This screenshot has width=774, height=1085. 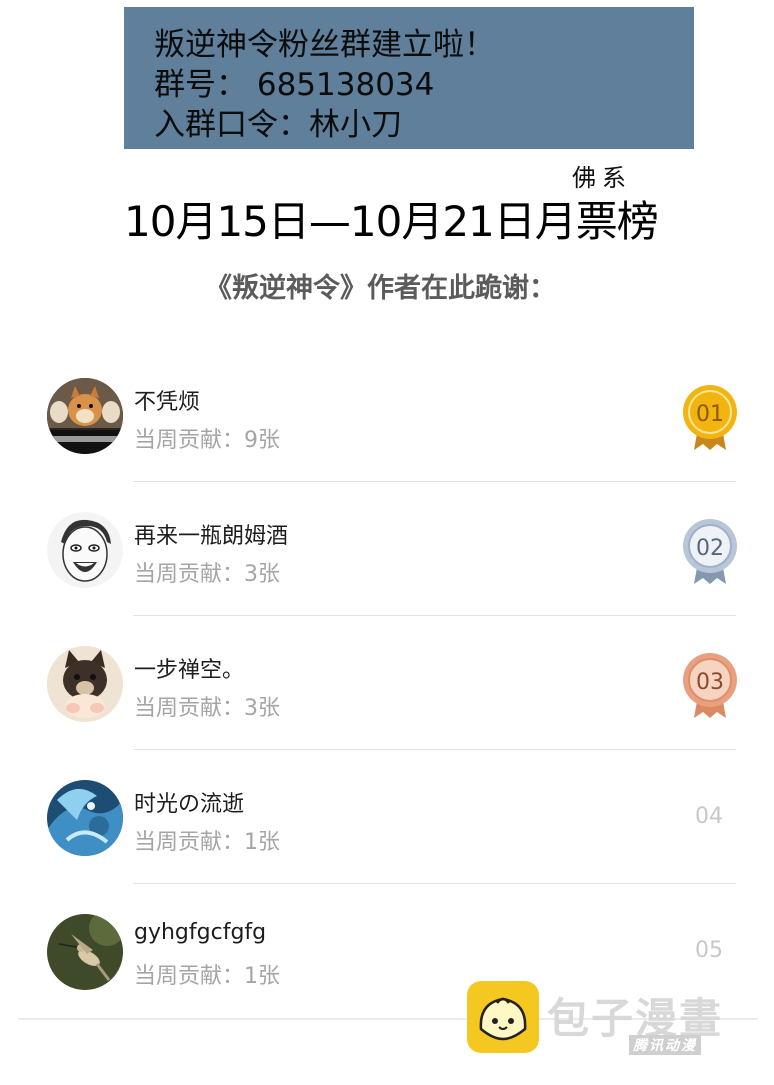 I want to click on user-name: 时光の流逝, so click(x=189, y=804).